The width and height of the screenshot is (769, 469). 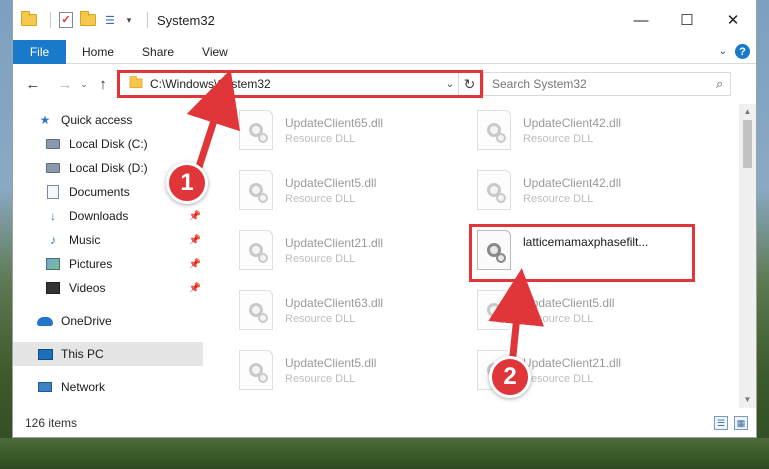 I want to click on view-buttons: ☰ ▦, so click(x=731, y=423).